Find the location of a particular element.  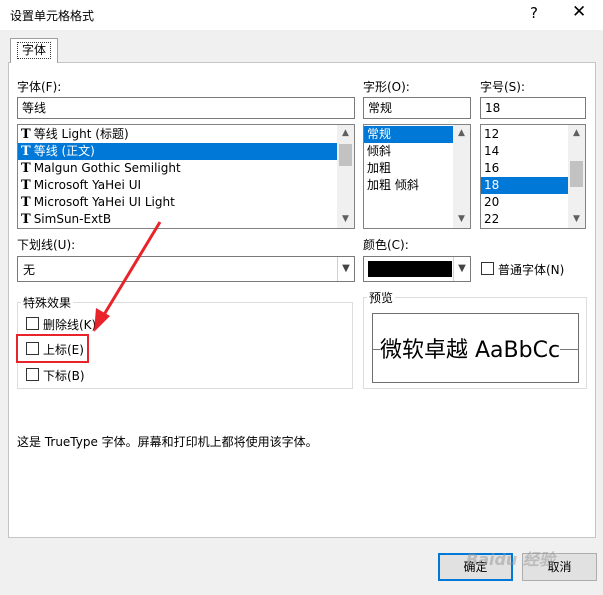

underline-select: 无 ▼ is located at coordinates (186, 269).